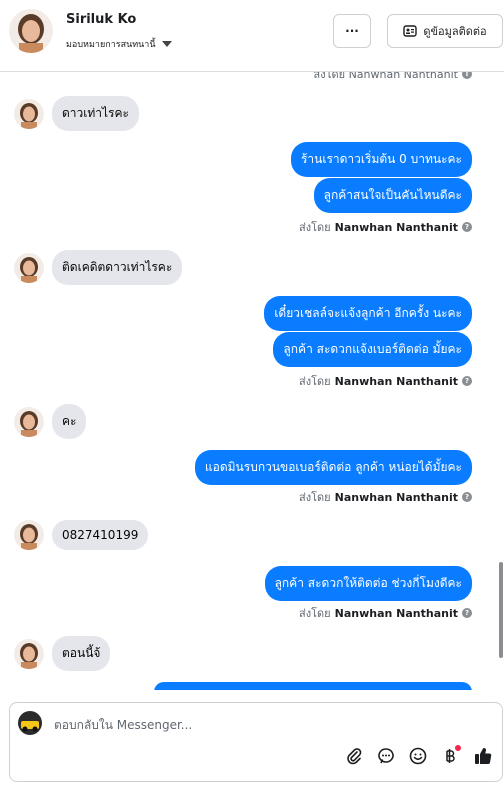  What do you see at coordinates (368, 583) in the screenshot?
I see `message-bubble: ลูกค้า สะดวกให้ติดต่อ ช่วงกี่โมงดีคะ` at bounding box center [368, 583].